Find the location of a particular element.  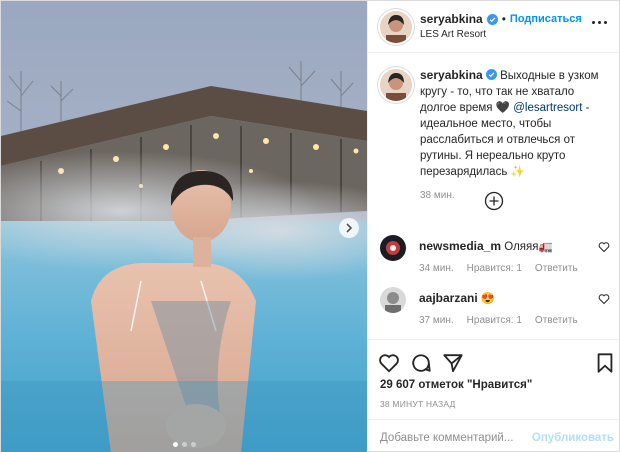

caption-mention-link: @lesartresort is located at coordinates (547, 108).